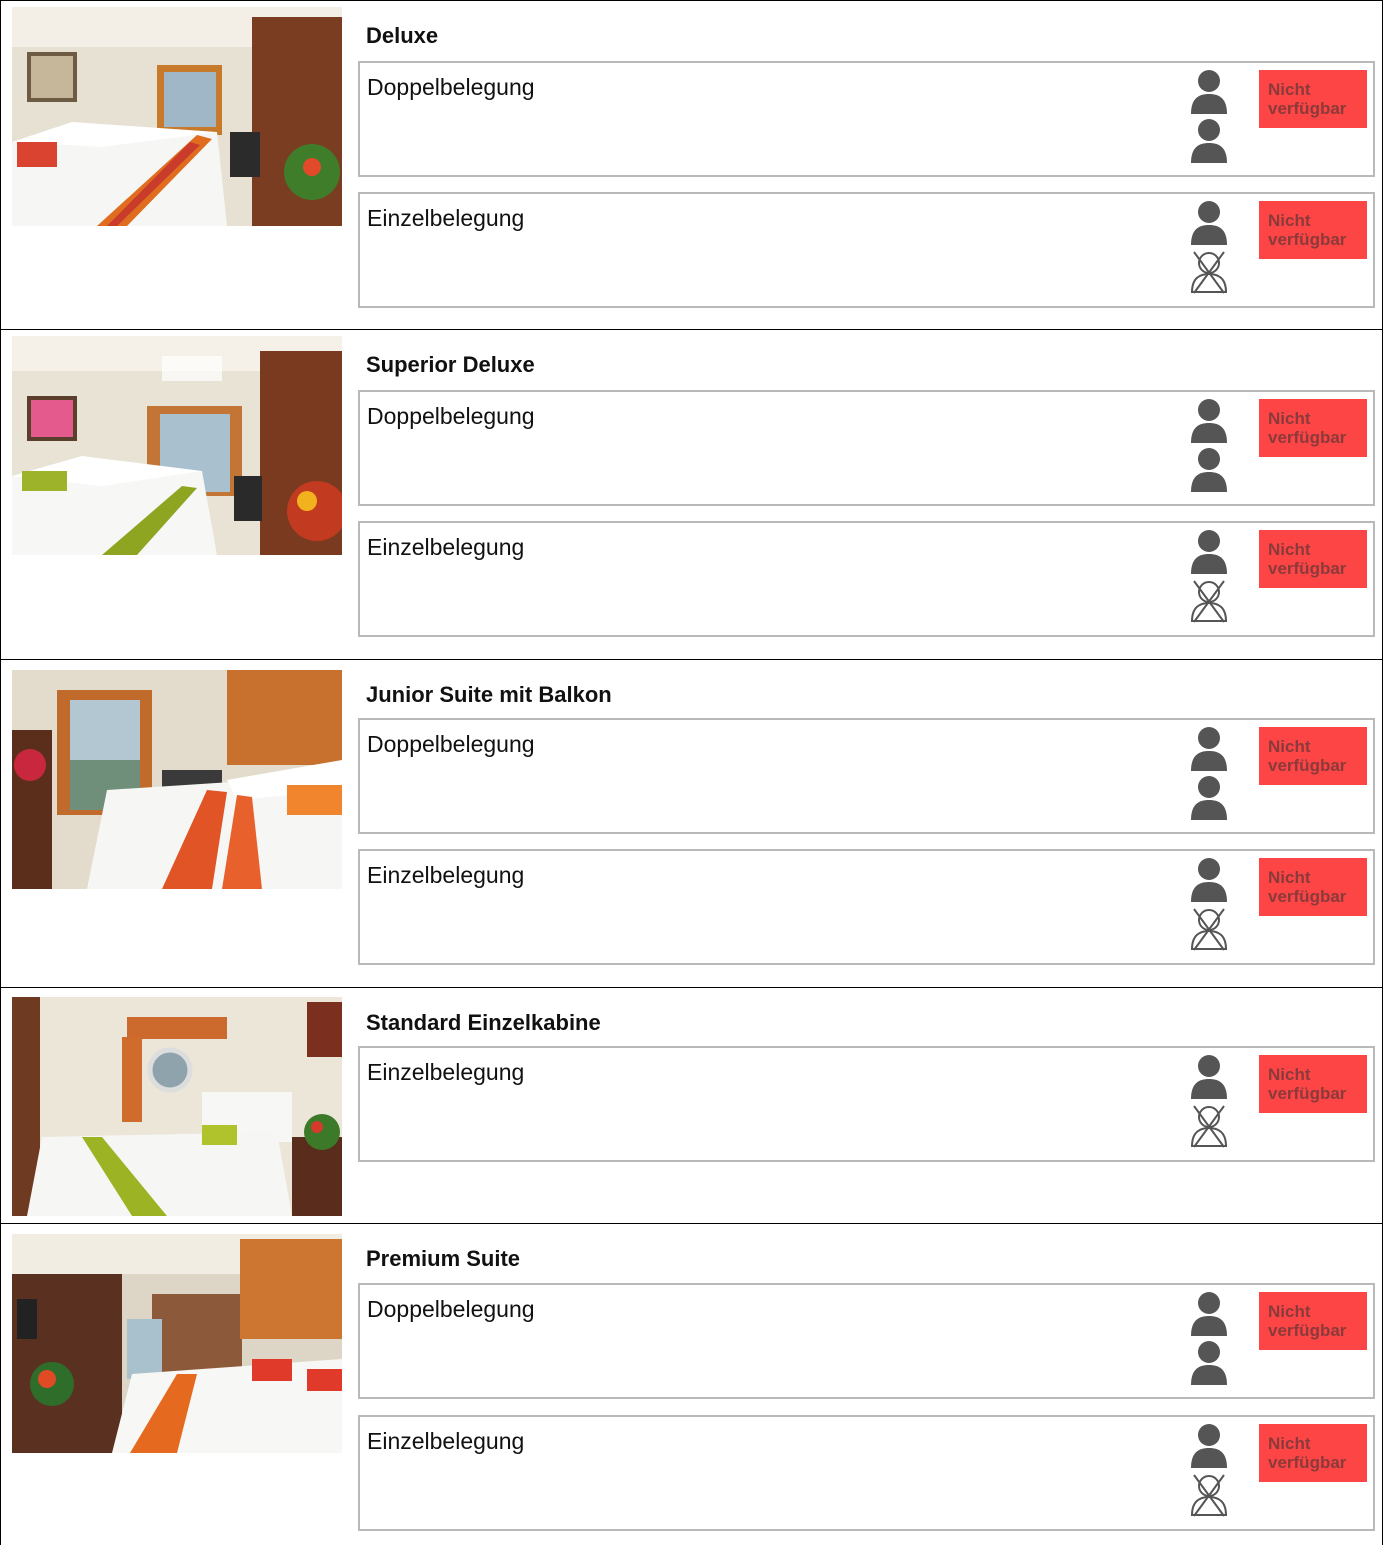 The width and height of the screenshot is (1385, 1545). What do you see at coordinates (483, 1022) in the screenshot?
I see `cabin-title: Standard Einzelkabine` at bounding box center [483, 1022].